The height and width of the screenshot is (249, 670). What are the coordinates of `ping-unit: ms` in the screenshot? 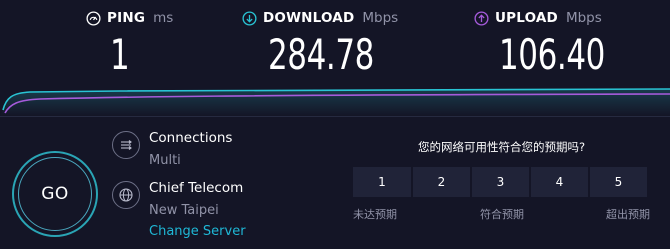 It's located at (163, 18).